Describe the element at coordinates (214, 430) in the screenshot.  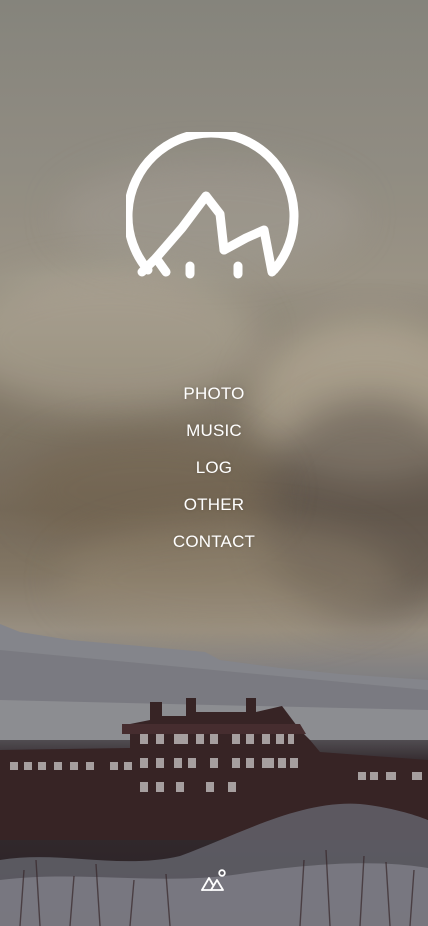
I see `nav-item-music: MUSIC` at that location.